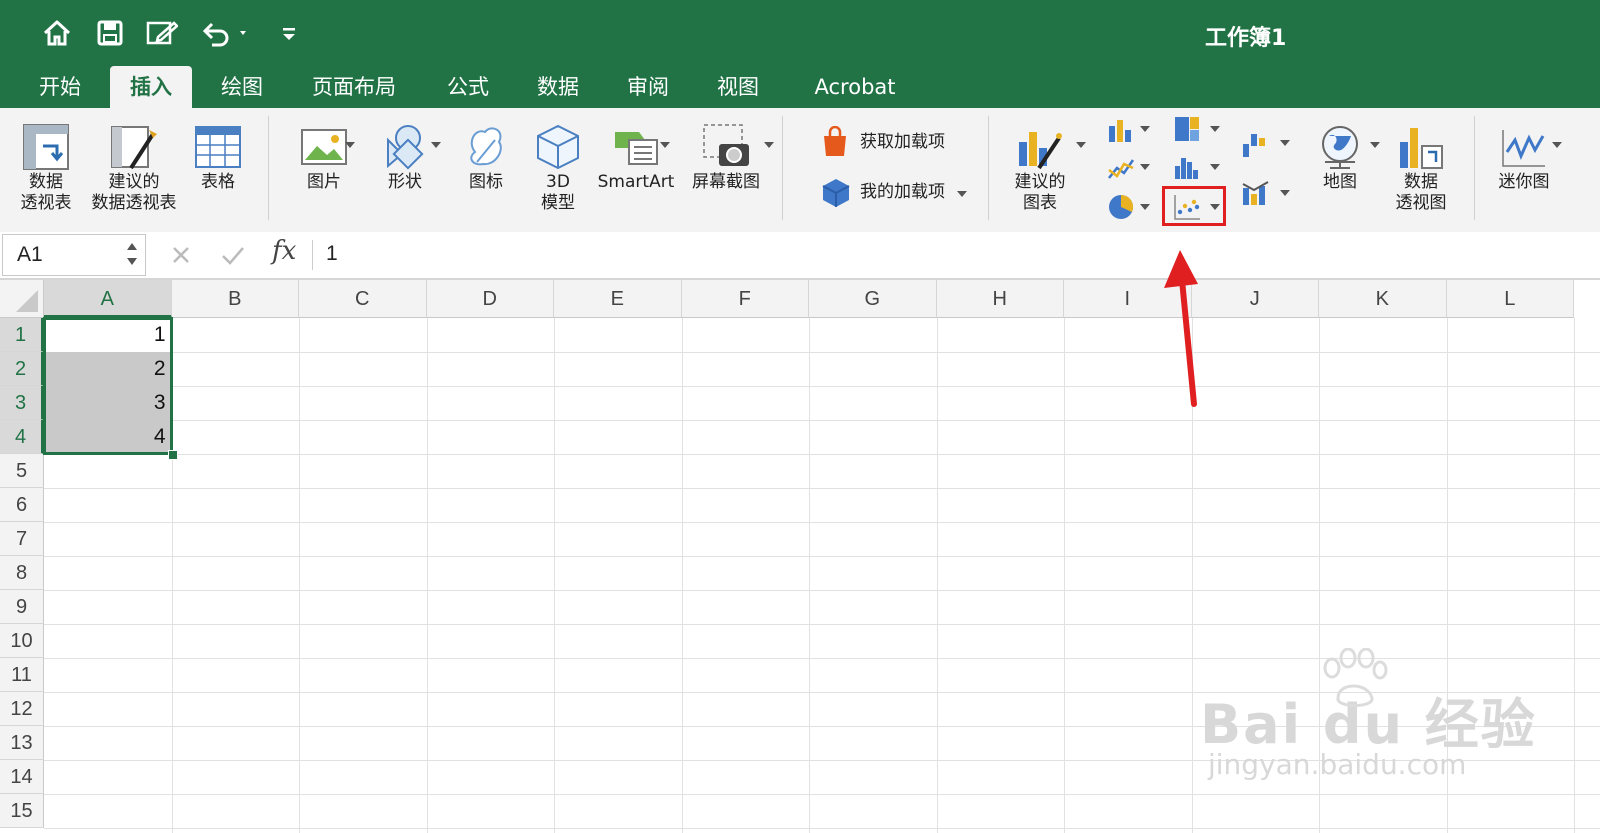 The height and width of the screenshot is (833, 1600). Describe the element at coordinates (1145, 207) in the screenshot. I see `pie-chart-dropdown-icon` at that location.